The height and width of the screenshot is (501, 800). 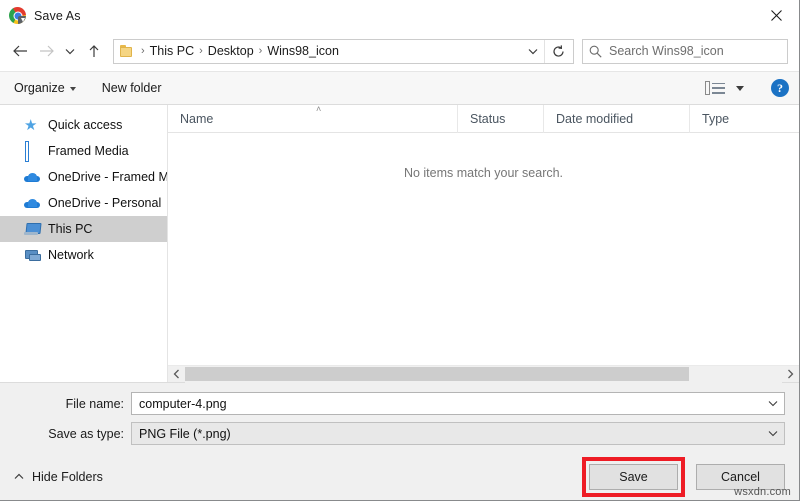 I want to click on breadcrumb: › This PC › Desktop › Wins98_icon, so click(x=343, y=51).